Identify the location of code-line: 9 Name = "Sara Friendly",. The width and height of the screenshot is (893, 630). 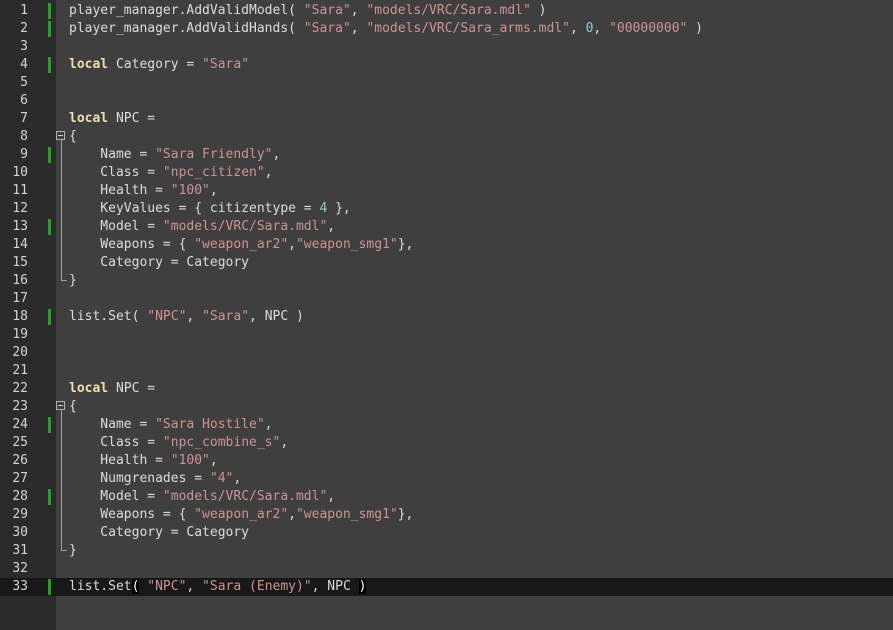
(446, 155).